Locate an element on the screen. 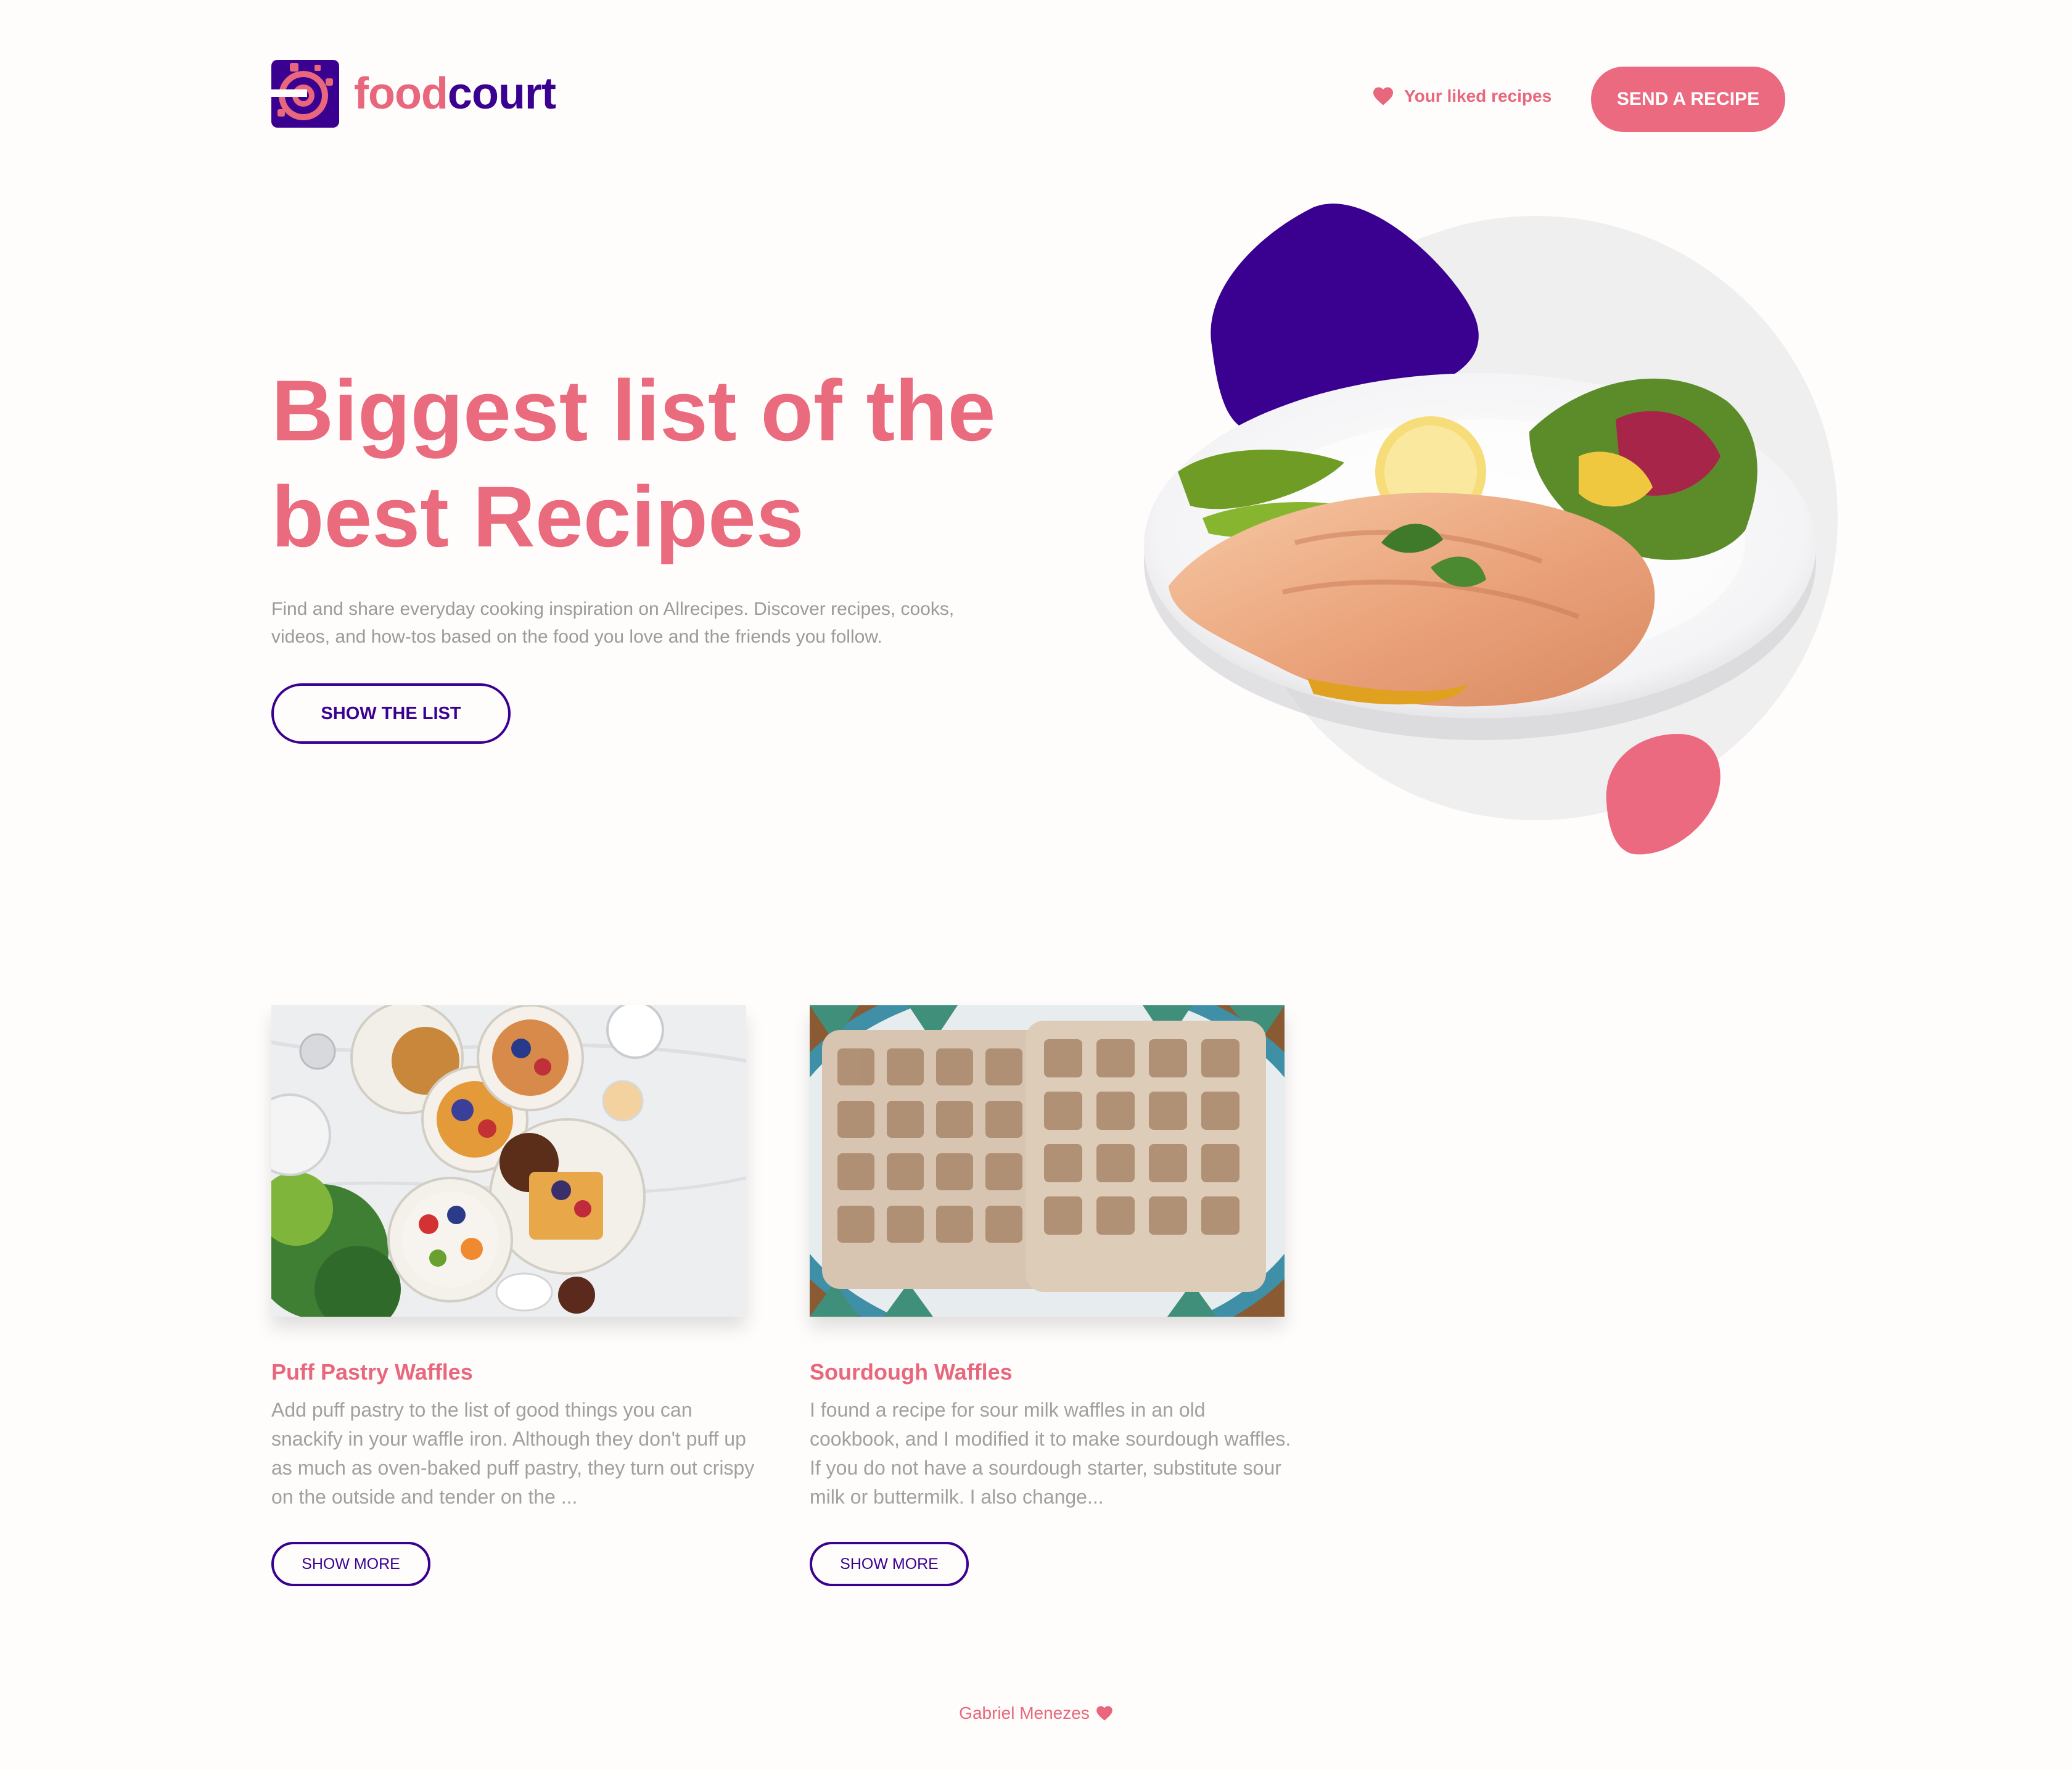 The width and height of the screenshot is (2072, 1770). footer-author: Gabriel Menezes is located at coordinates (1025, 1713).